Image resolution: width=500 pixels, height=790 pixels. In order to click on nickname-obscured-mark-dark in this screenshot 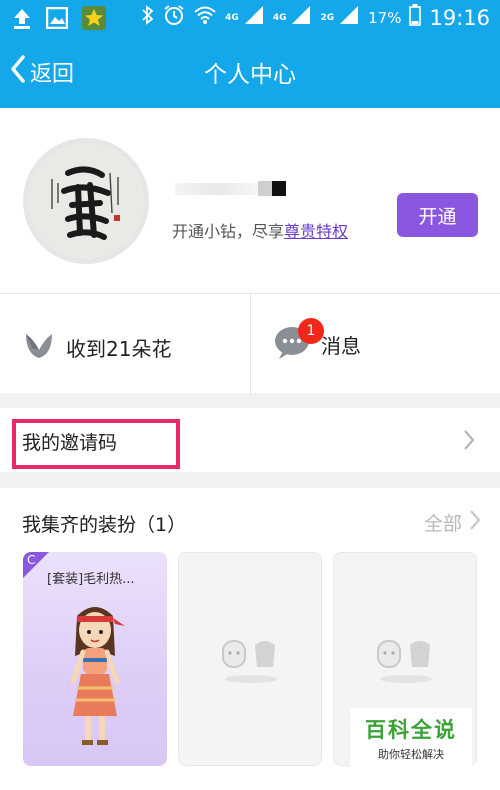, I will do `click(279, 188)`.